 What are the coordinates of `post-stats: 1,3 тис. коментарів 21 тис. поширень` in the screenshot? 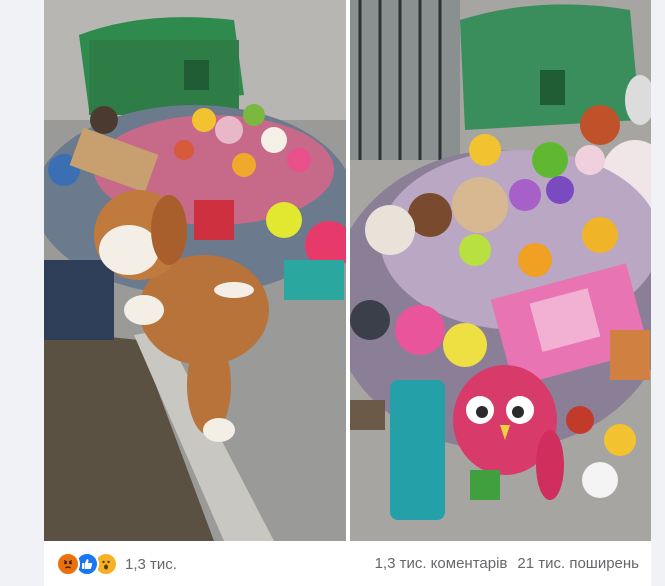 It's located at (507, 563).